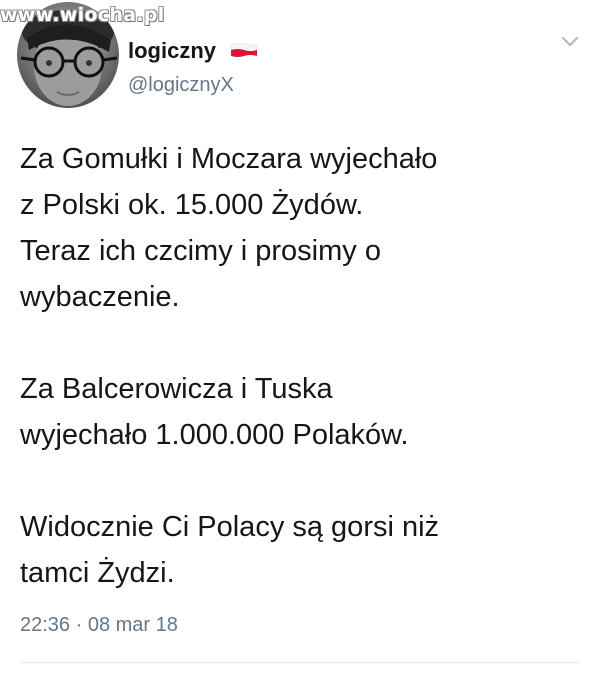  Describe the element at coordinates (570, 41) in the screenshot. I see `chevron-down-icon` at that location.